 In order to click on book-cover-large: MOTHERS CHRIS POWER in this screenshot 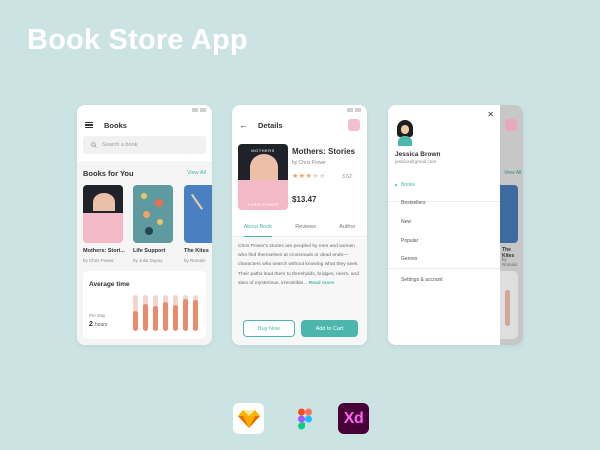, I will do `click(263, 177)`.